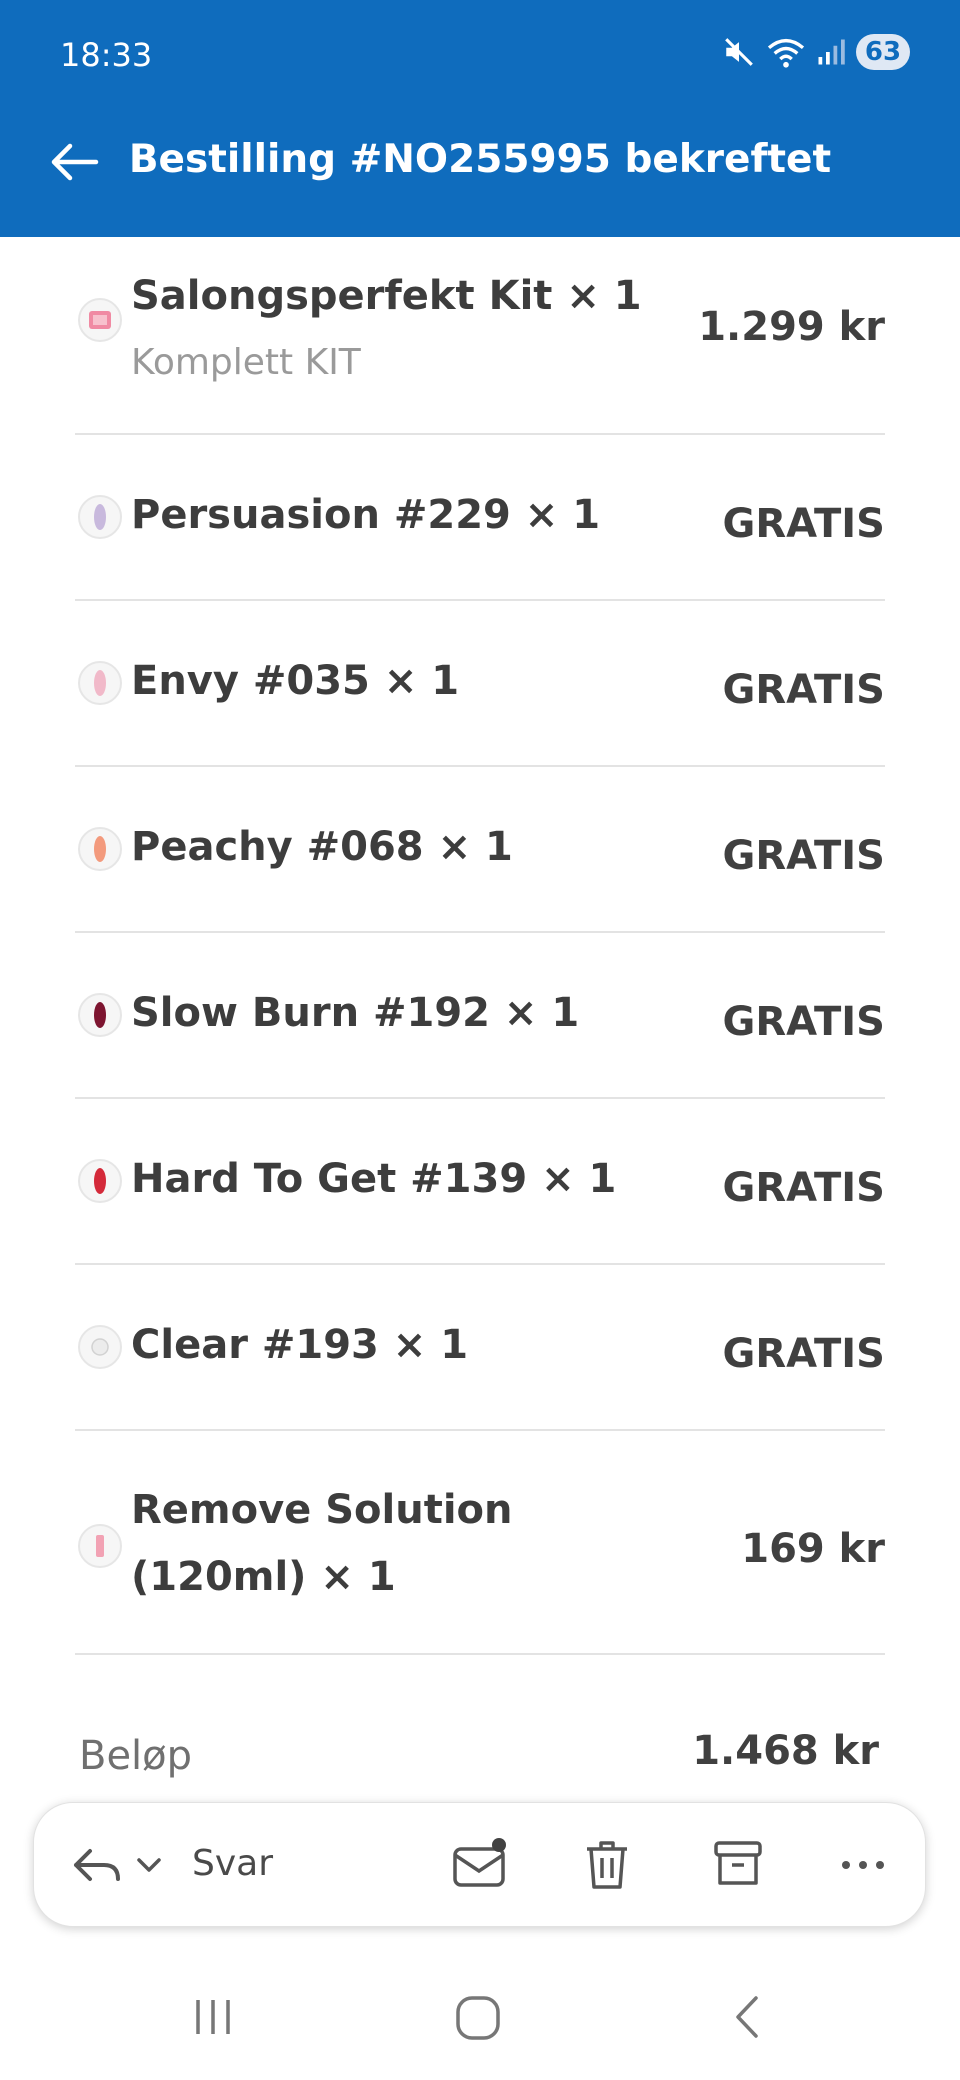 This screenshot has height=2080, width=960. I want to click on order-item: Clear #193 × 1 GRATIS, so click(480, 1355).